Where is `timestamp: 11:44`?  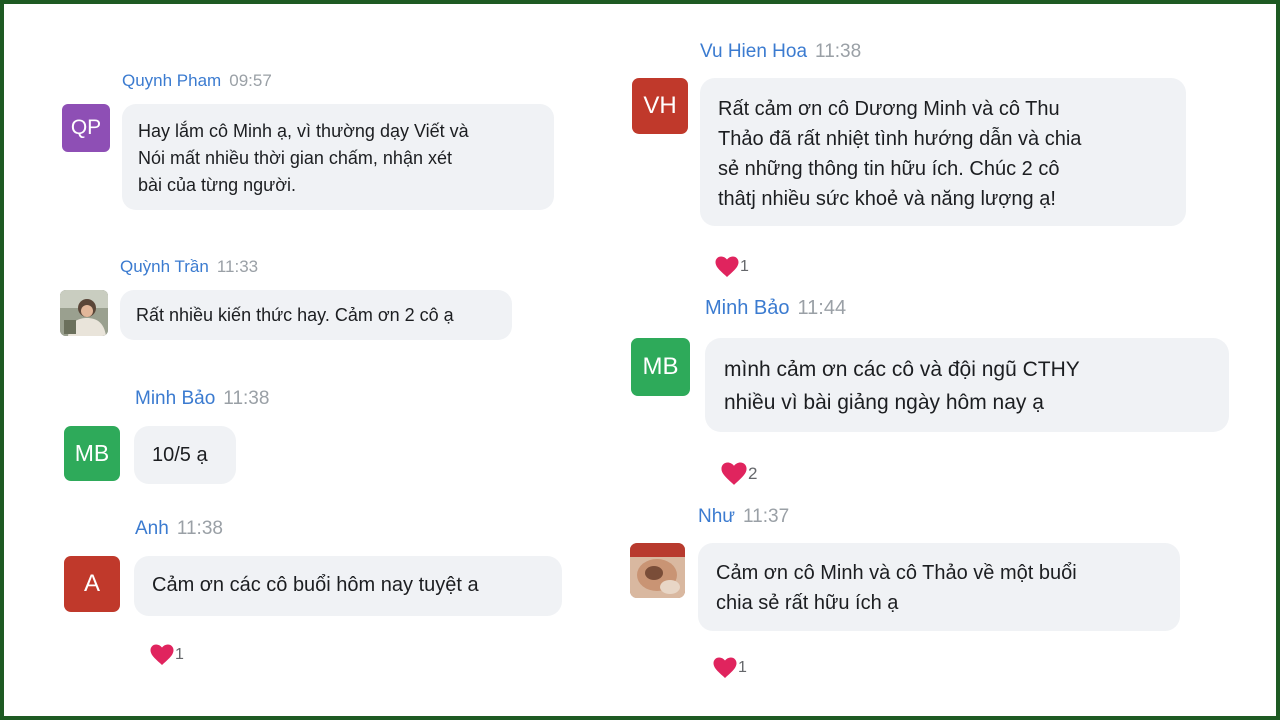 timestamp: 11:44 is located at coordinates (822, 308).